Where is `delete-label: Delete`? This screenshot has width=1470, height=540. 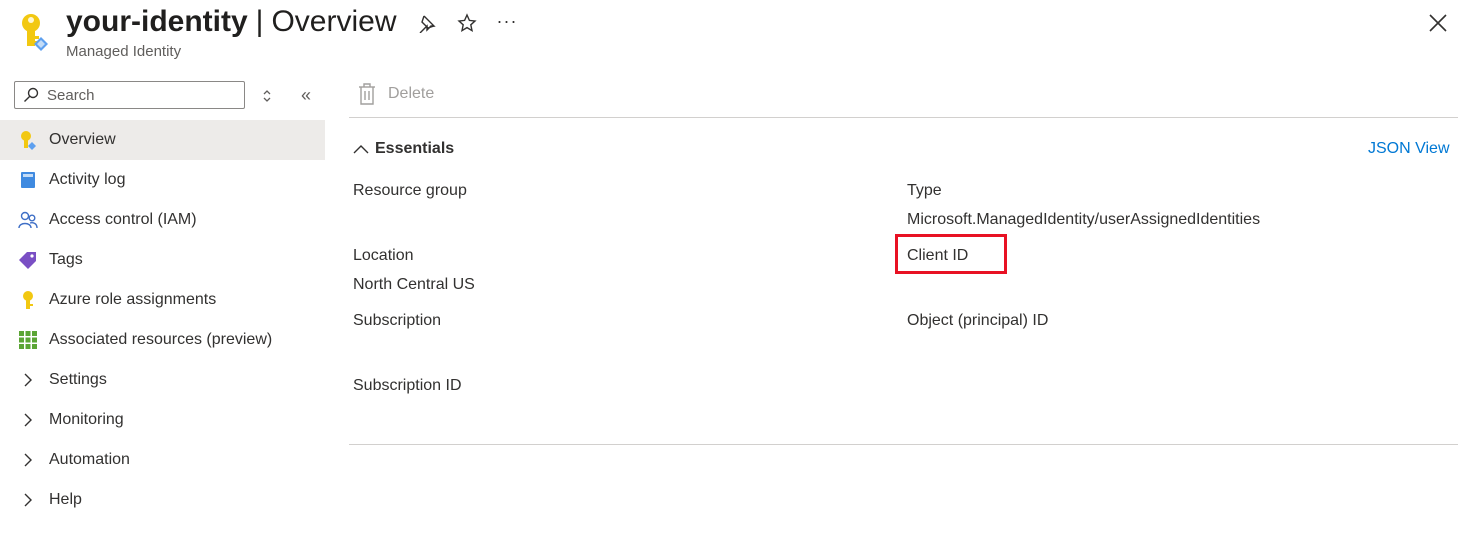
delete-label: Delete is located at coordinates (411, 93).